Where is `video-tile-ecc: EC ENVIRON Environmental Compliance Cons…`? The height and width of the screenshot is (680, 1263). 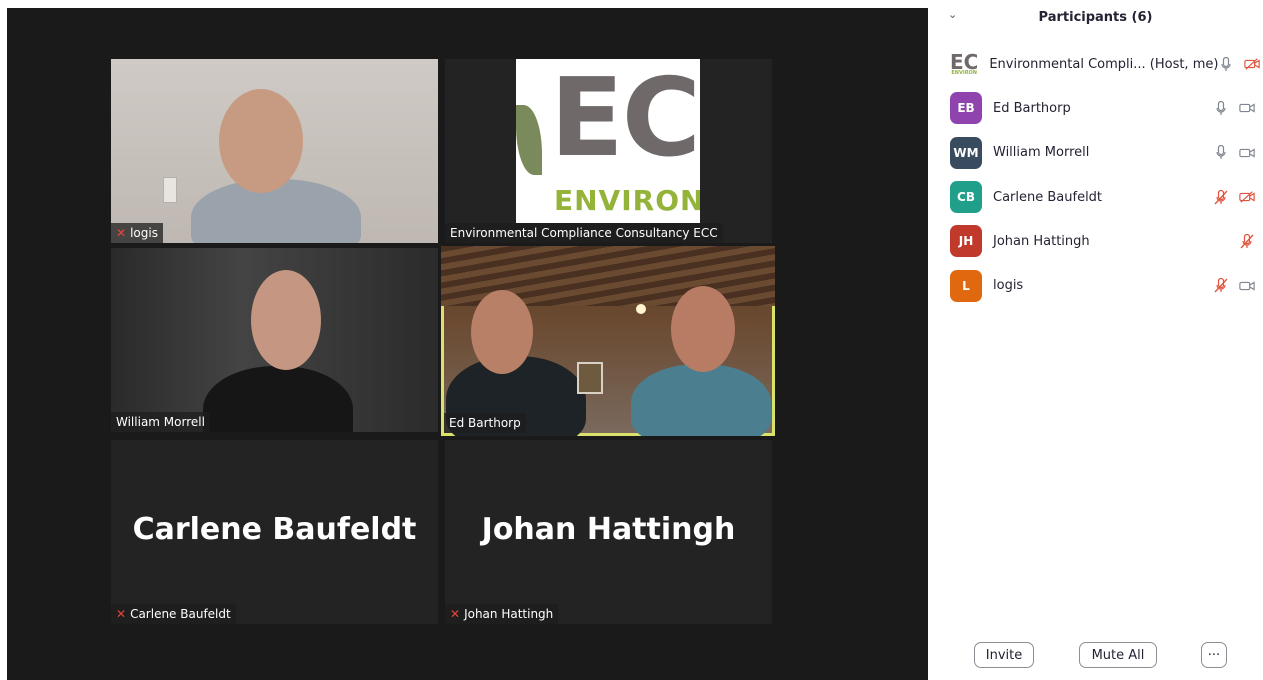 video-tile-ecc: EC ENVIRON Environmental Compliance Cons… is located at coordinates (608, 151).